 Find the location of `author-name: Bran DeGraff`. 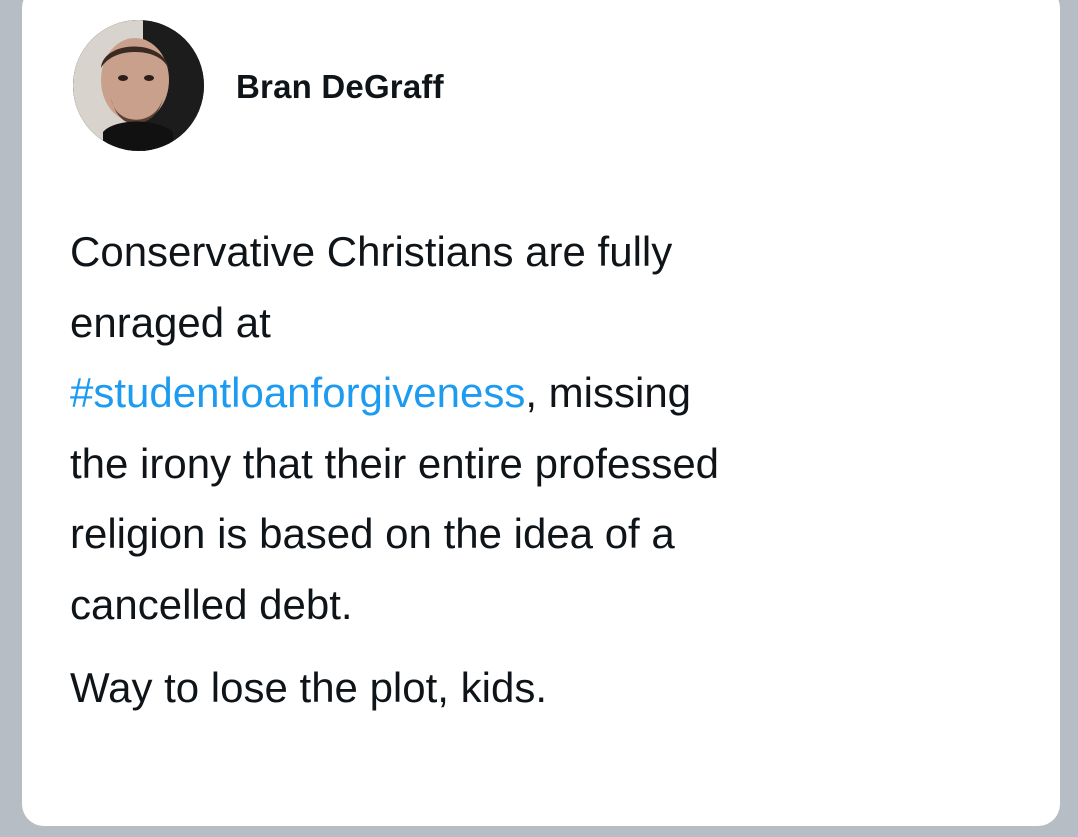

author-name: Bran DeGraff is located at coordinates (340, 87).